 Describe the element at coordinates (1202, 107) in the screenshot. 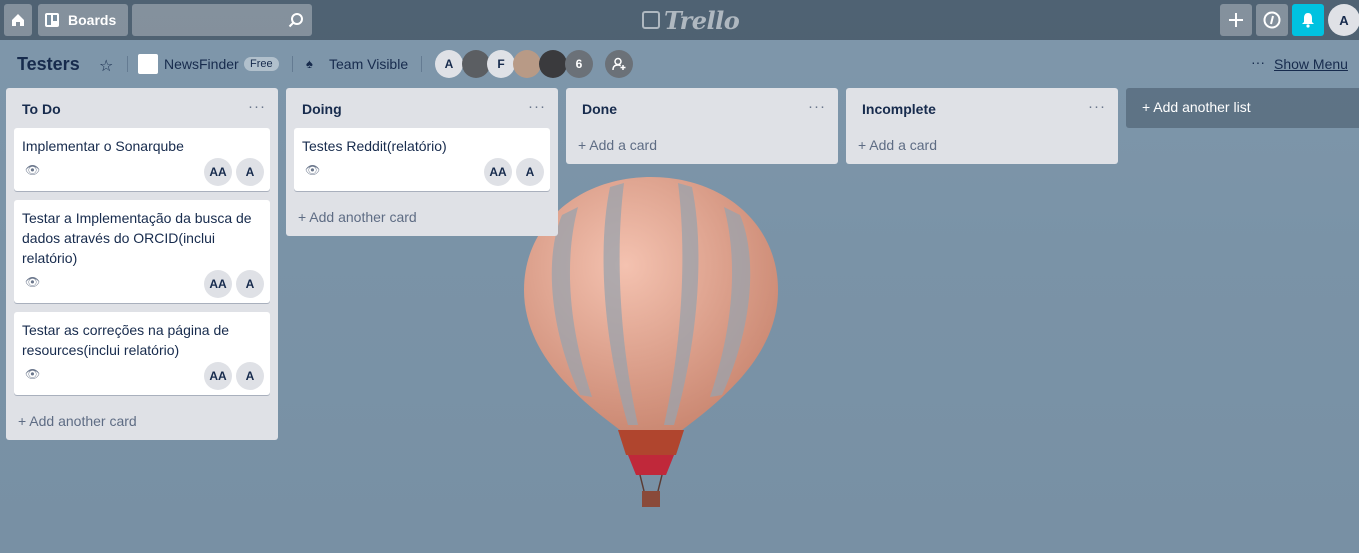

I see `add-list-label: Add another list` at that location.